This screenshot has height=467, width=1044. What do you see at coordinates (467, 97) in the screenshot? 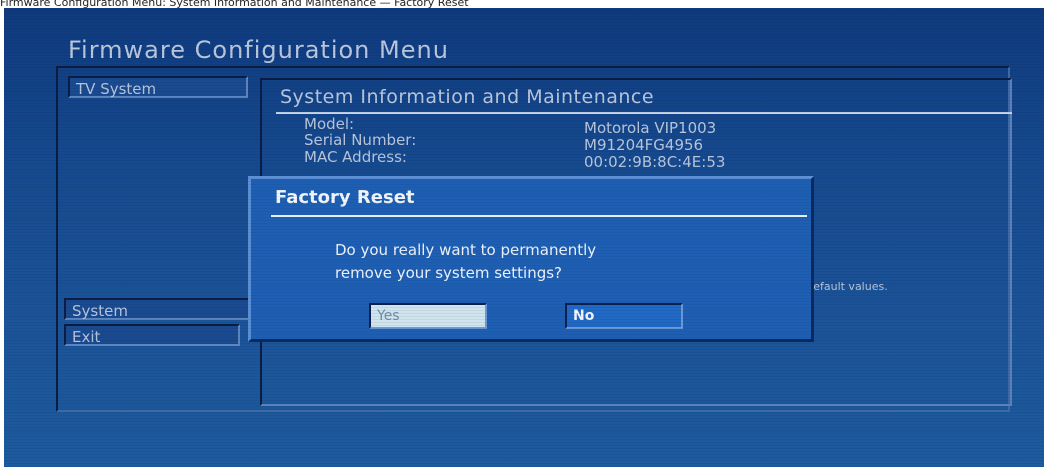
I see `panel-title: System Information and Maintenance` at bounding box center [467, 97].